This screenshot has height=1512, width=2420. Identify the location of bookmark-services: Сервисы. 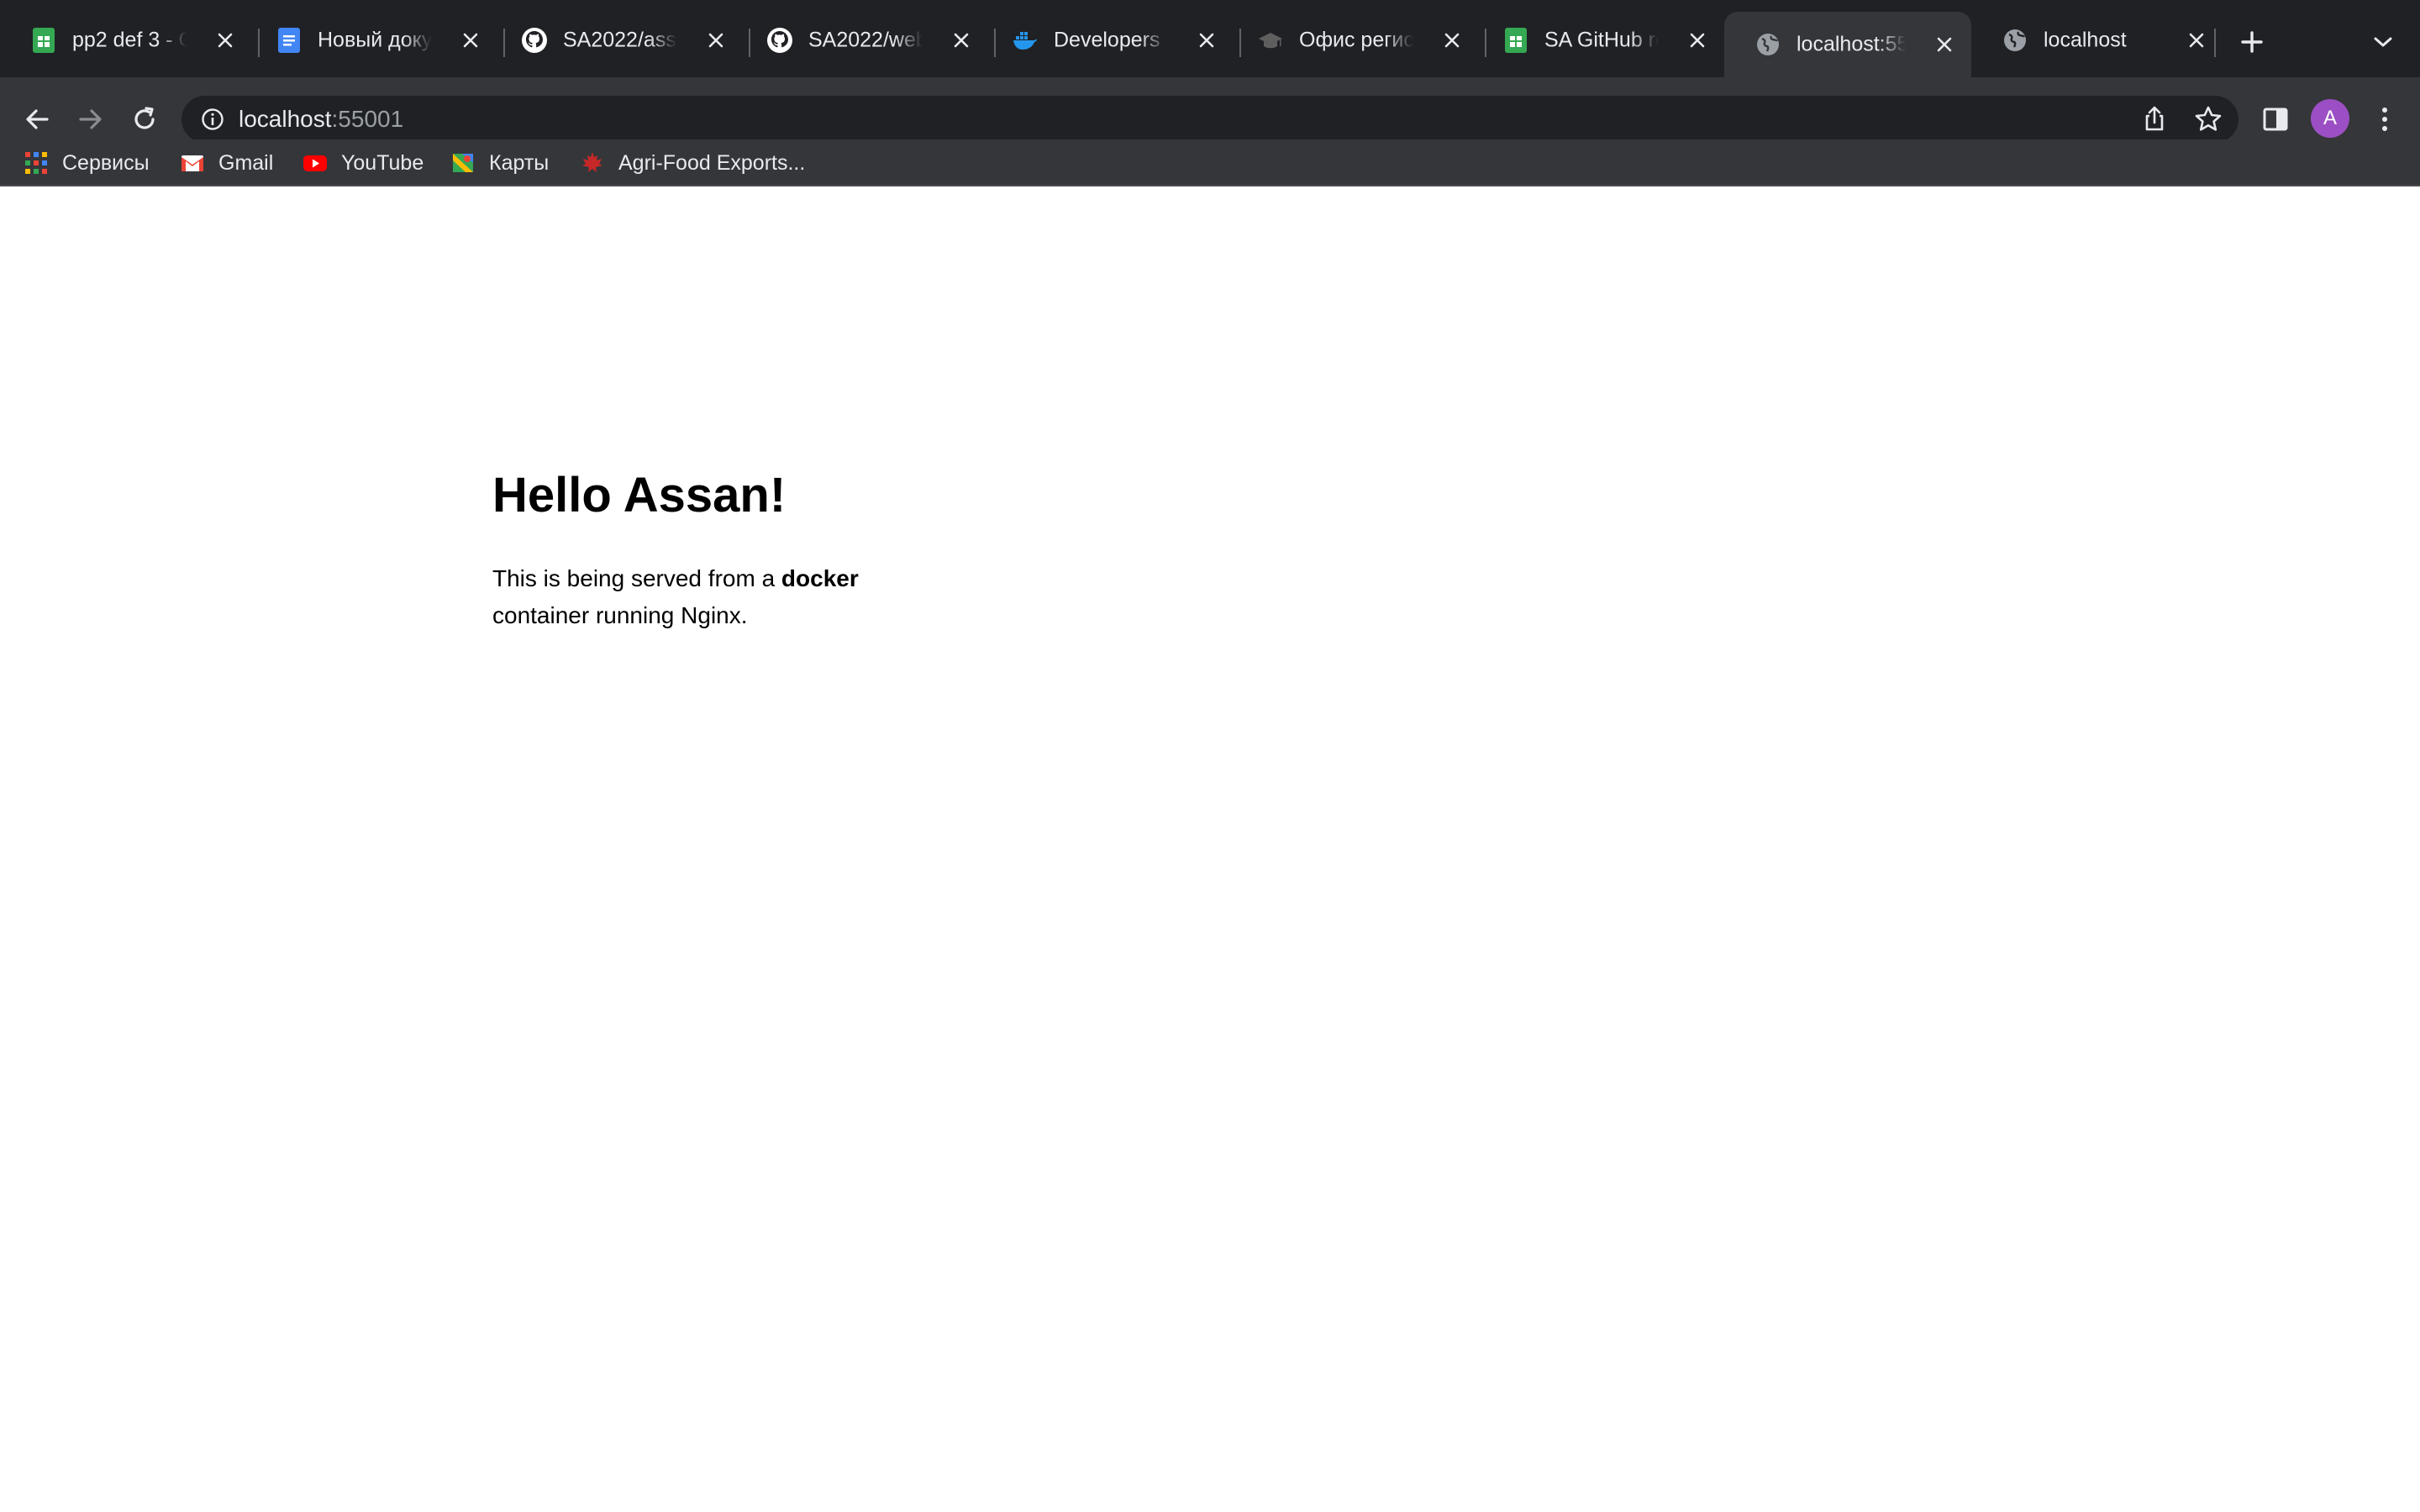
(87, 162).